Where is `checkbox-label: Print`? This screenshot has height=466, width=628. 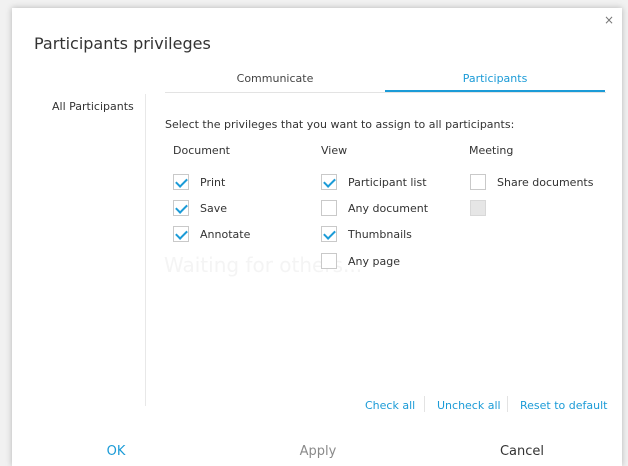 checkbox-label: Print is located at coordinates (213, 182).